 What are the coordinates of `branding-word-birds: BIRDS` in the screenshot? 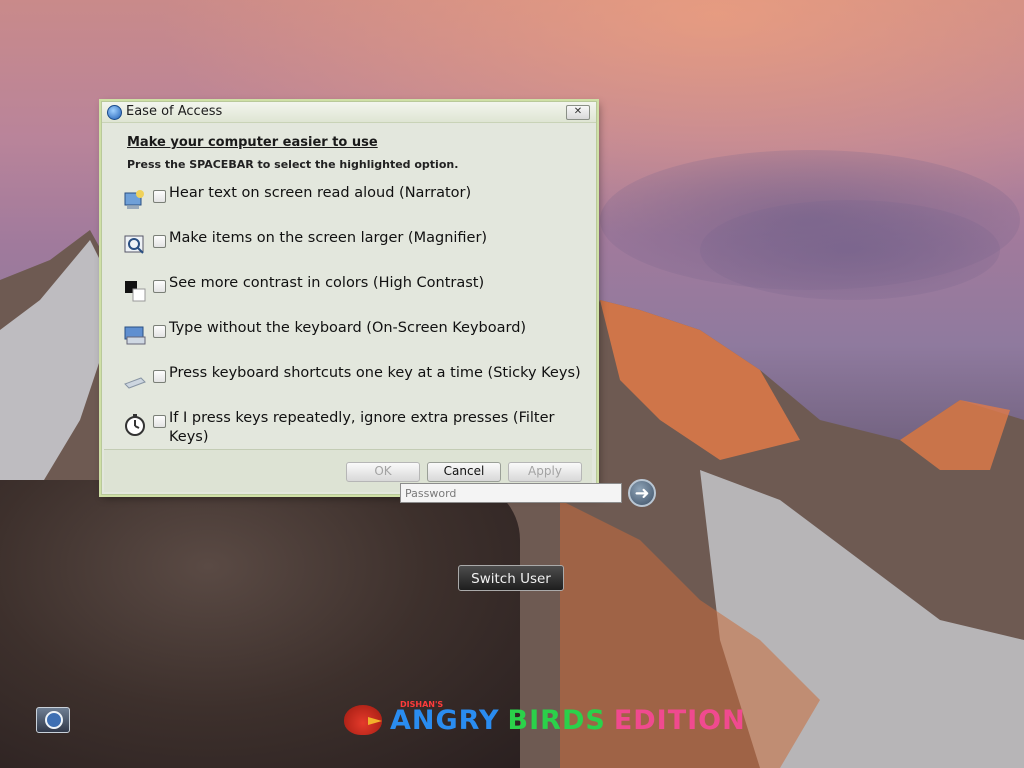 It's located at (556, 720).